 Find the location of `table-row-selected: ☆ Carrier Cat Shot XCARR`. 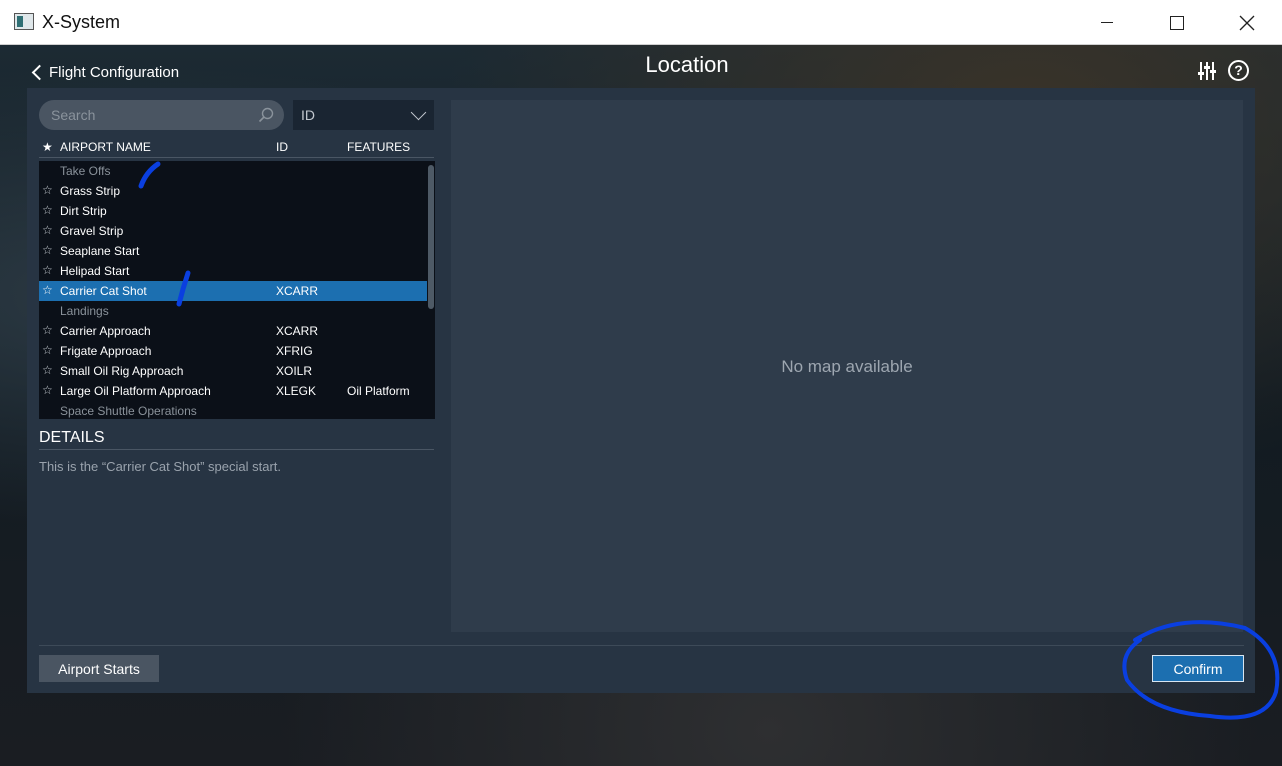

table-row-selected: ☆ Carrier Cat Shot XCARR is located at coordinates (233, 291).